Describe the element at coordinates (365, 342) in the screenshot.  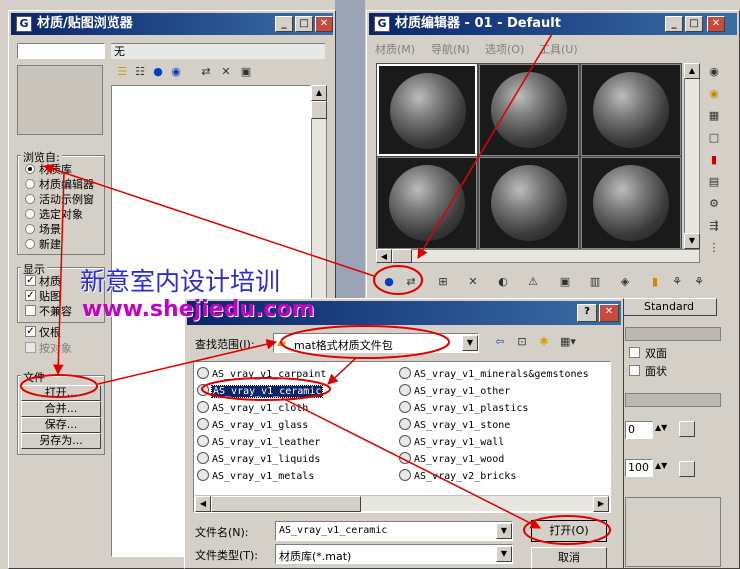
I see `annotation-ellipse-look-in` at that location.